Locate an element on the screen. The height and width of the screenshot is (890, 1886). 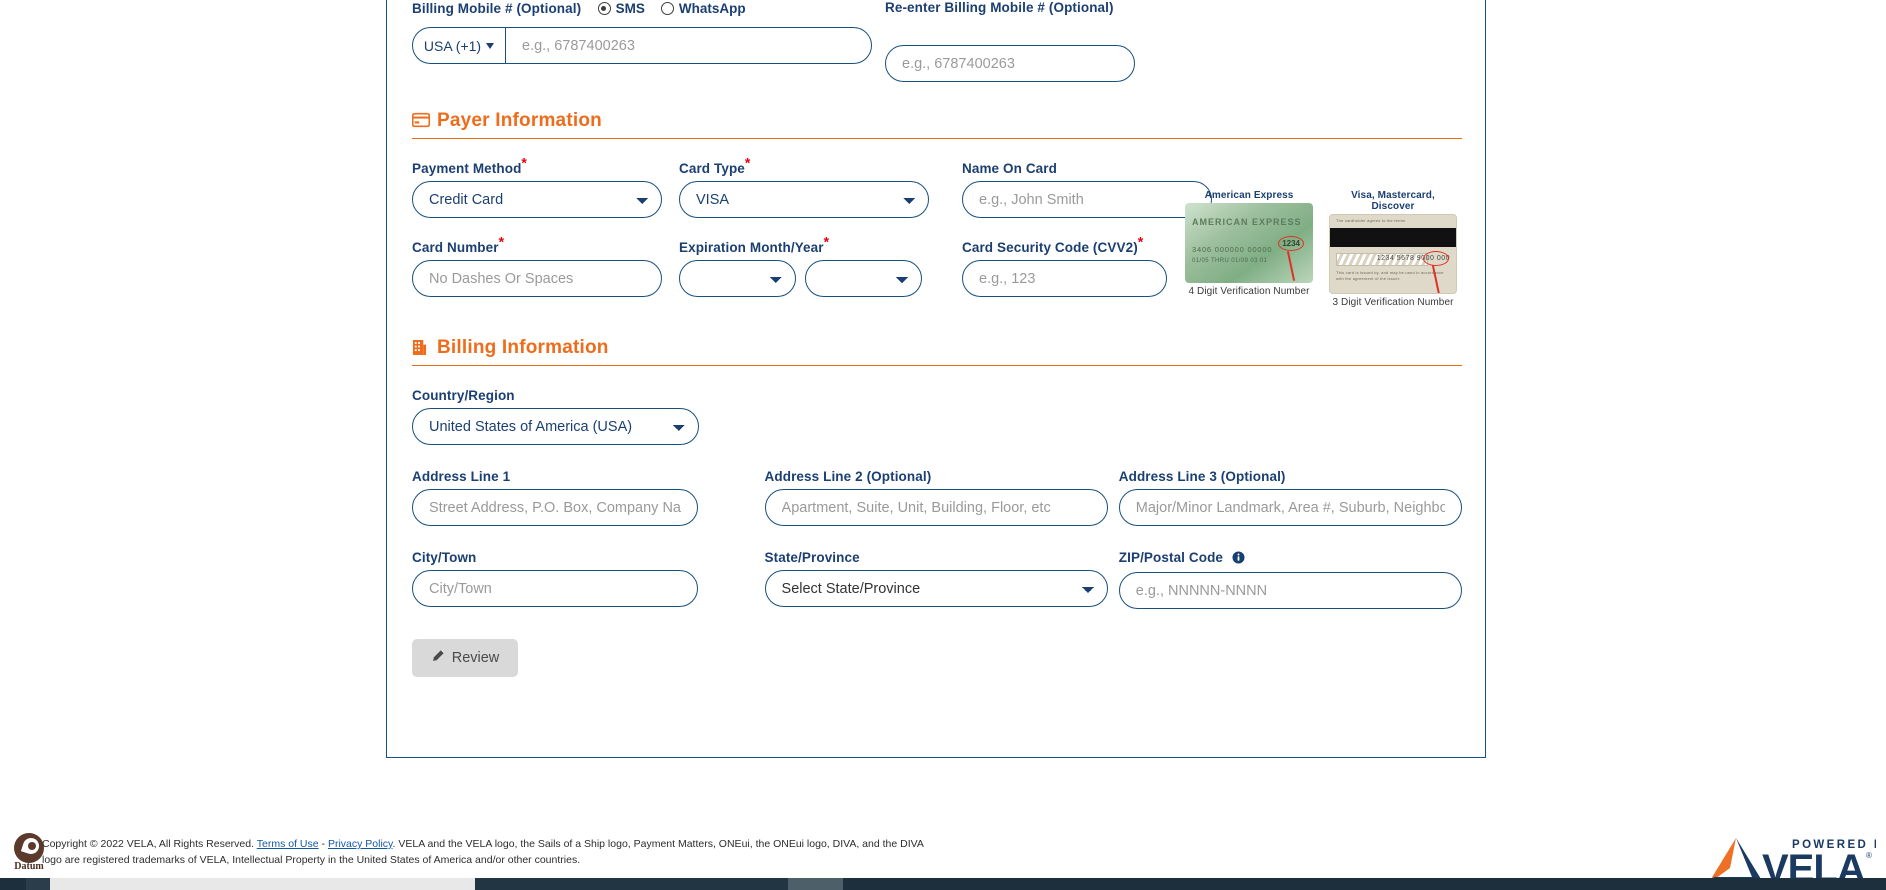
payer-information-section-header: Payer Information is located at coordinates (936, 124).